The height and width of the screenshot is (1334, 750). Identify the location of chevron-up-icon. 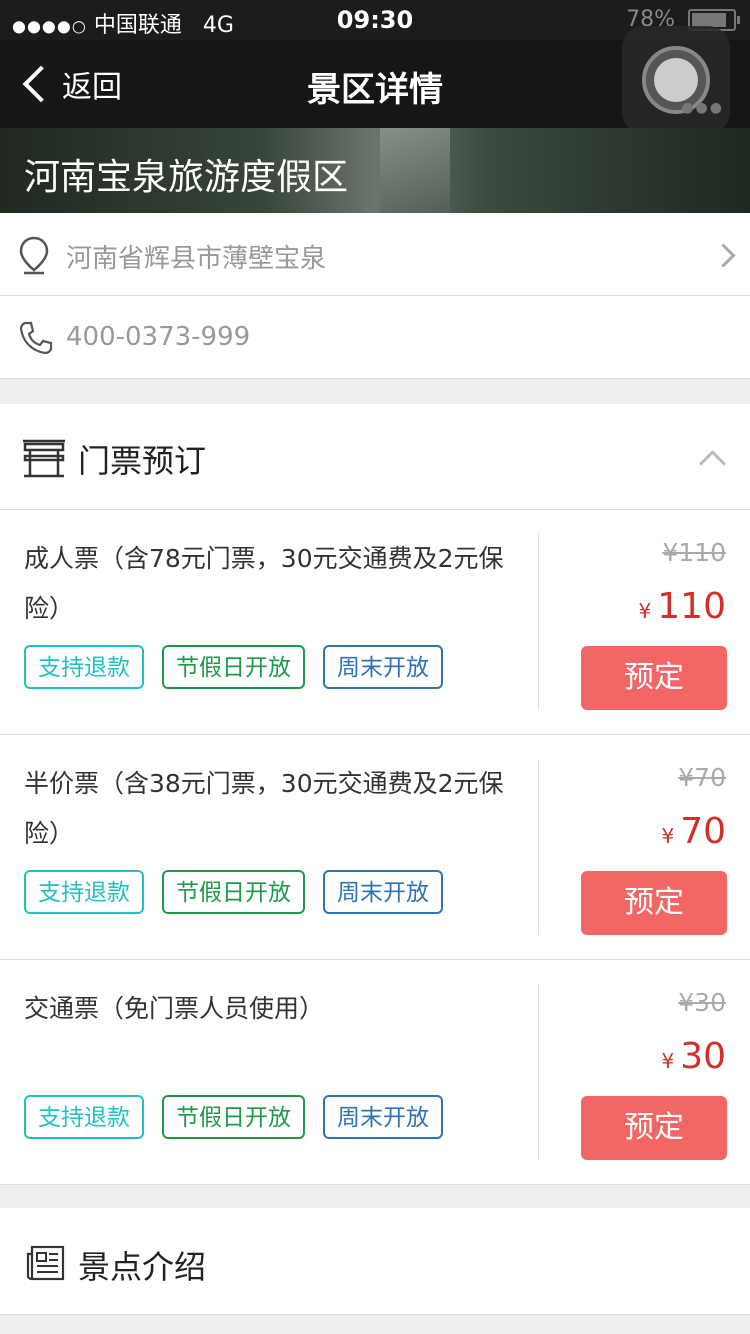
(712, 463).